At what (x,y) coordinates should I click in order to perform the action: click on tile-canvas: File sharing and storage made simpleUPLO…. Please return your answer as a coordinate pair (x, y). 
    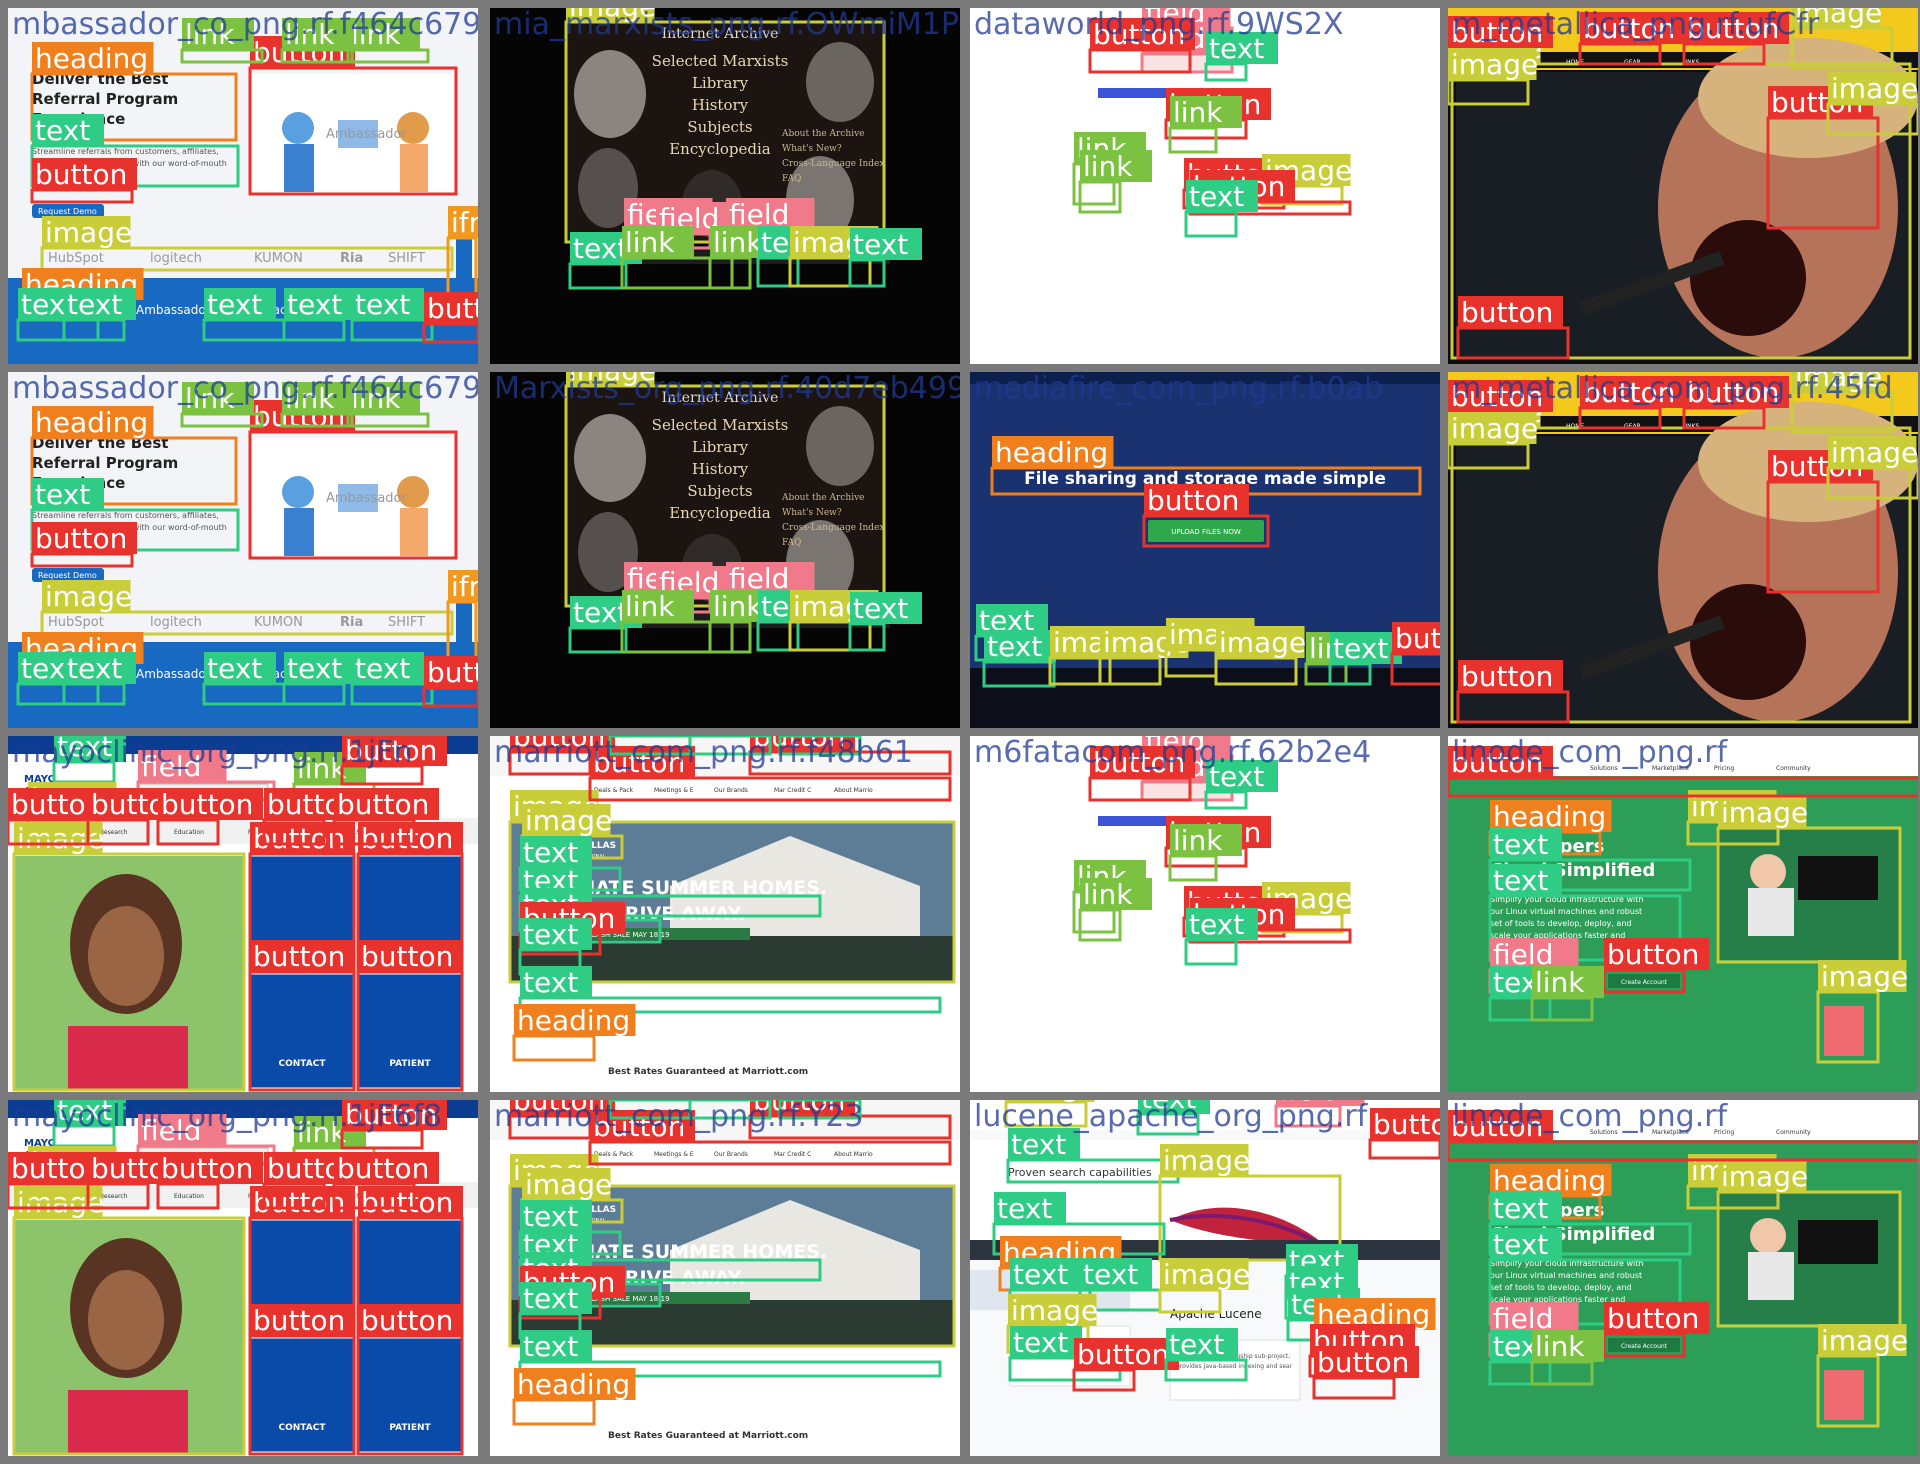
    Looking at the image, I should click on (1205, 550).